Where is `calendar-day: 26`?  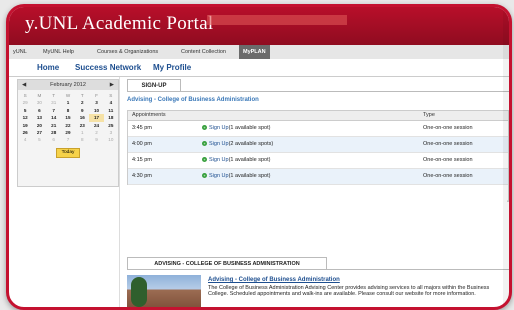 calendar-day: 26 is located at coordinates (25, 132).